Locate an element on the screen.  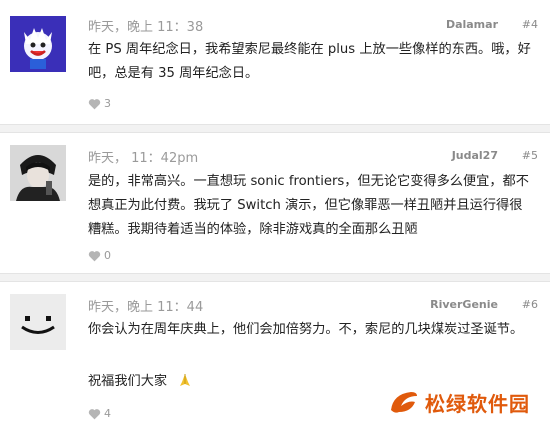
like-button: 3 is located at coordinates (99, 103).